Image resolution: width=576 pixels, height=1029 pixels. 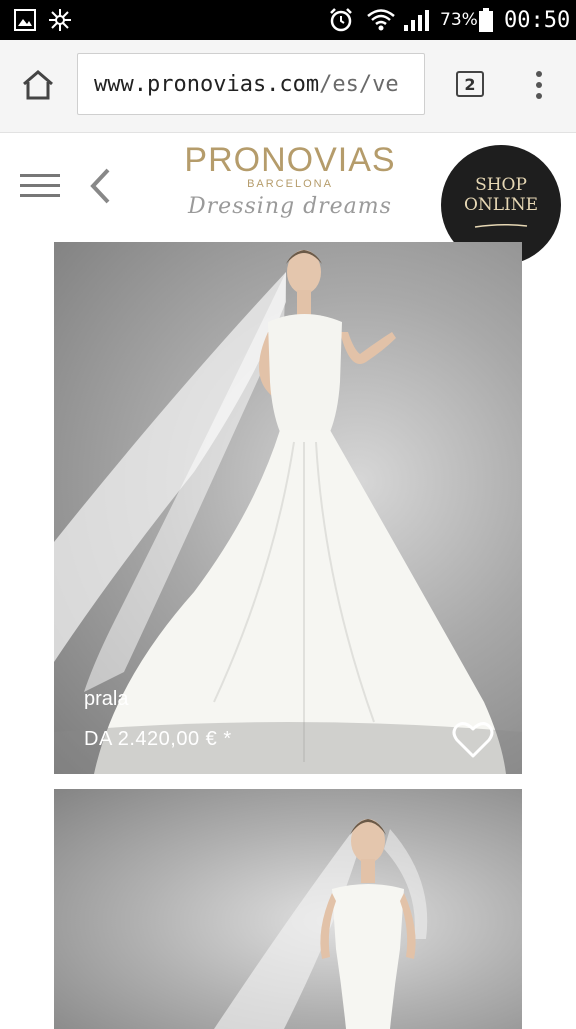 What do you see at coordinates (290, 206) in the screenshot?
I see `brand-tagline: Dressing dreams` at bounding box center [290, 206].